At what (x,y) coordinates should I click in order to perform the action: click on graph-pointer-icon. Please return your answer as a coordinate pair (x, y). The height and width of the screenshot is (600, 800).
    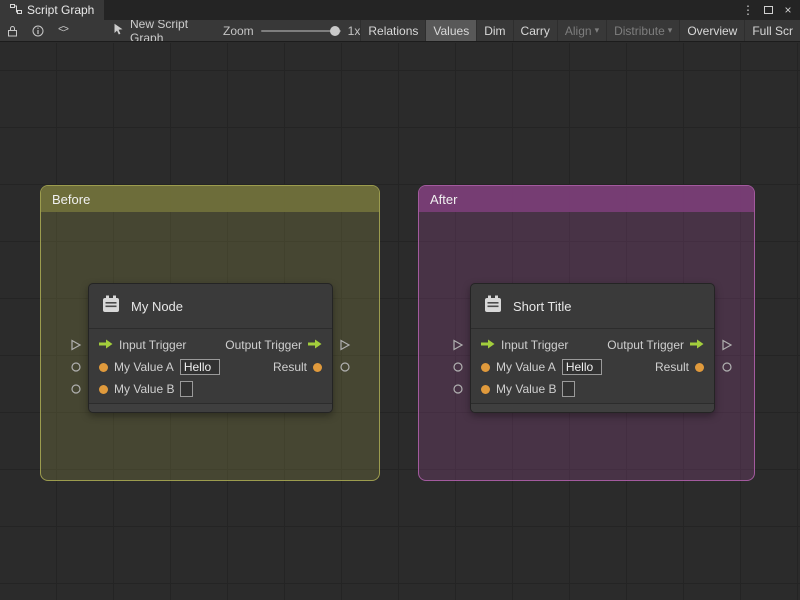
    Looking at the image, I should click on (118, 30).